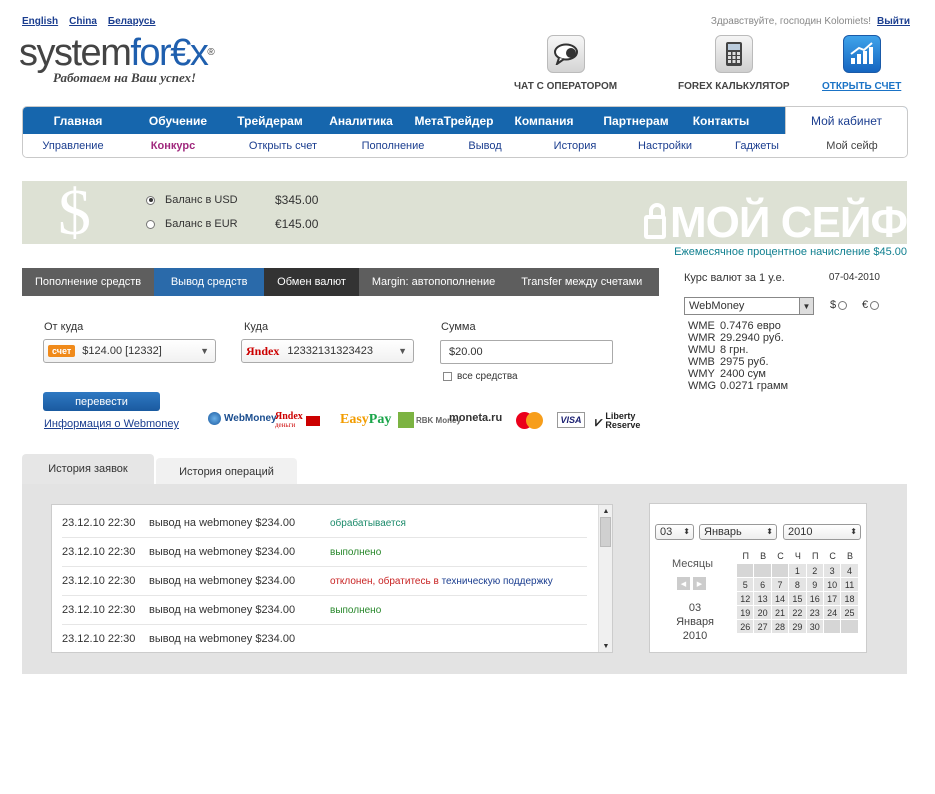 The image size is (935, 794). I want to click on tab-transfer-accounts: Transfer между счетами, so click(581, 282).